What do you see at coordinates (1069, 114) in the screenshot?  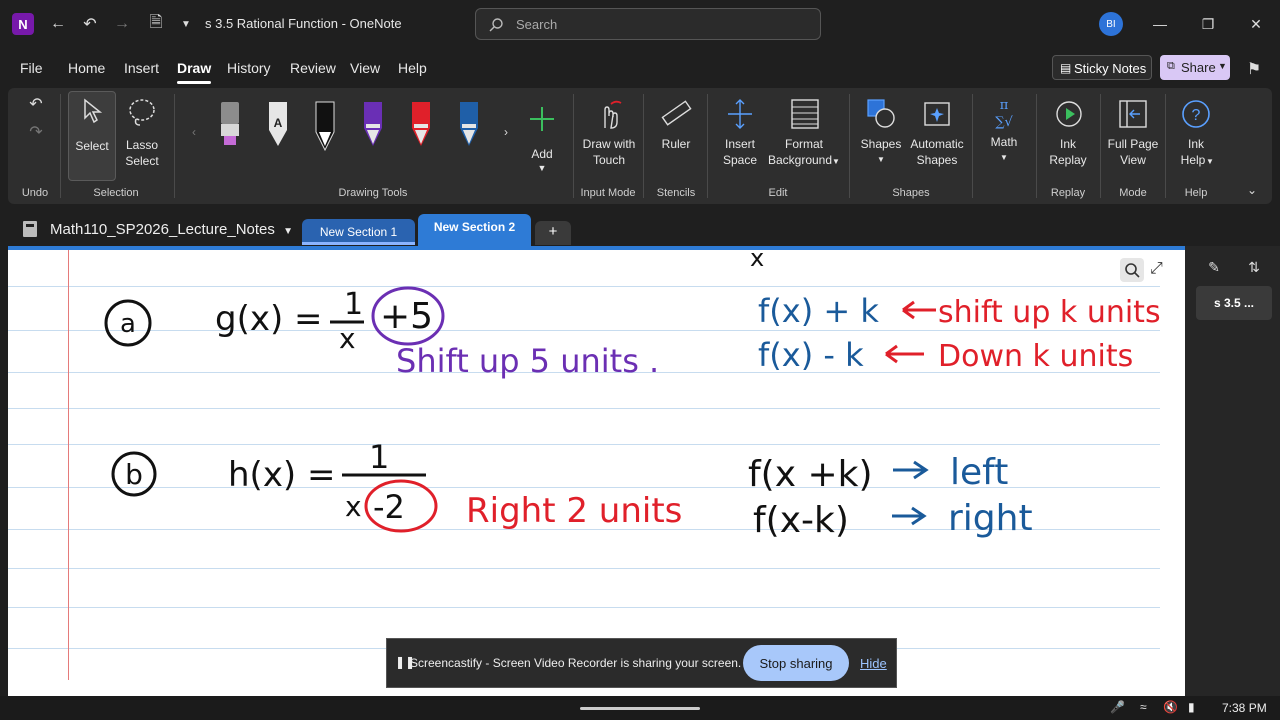 I see `ink-replay-icon` at bounding box center [1069, 114].